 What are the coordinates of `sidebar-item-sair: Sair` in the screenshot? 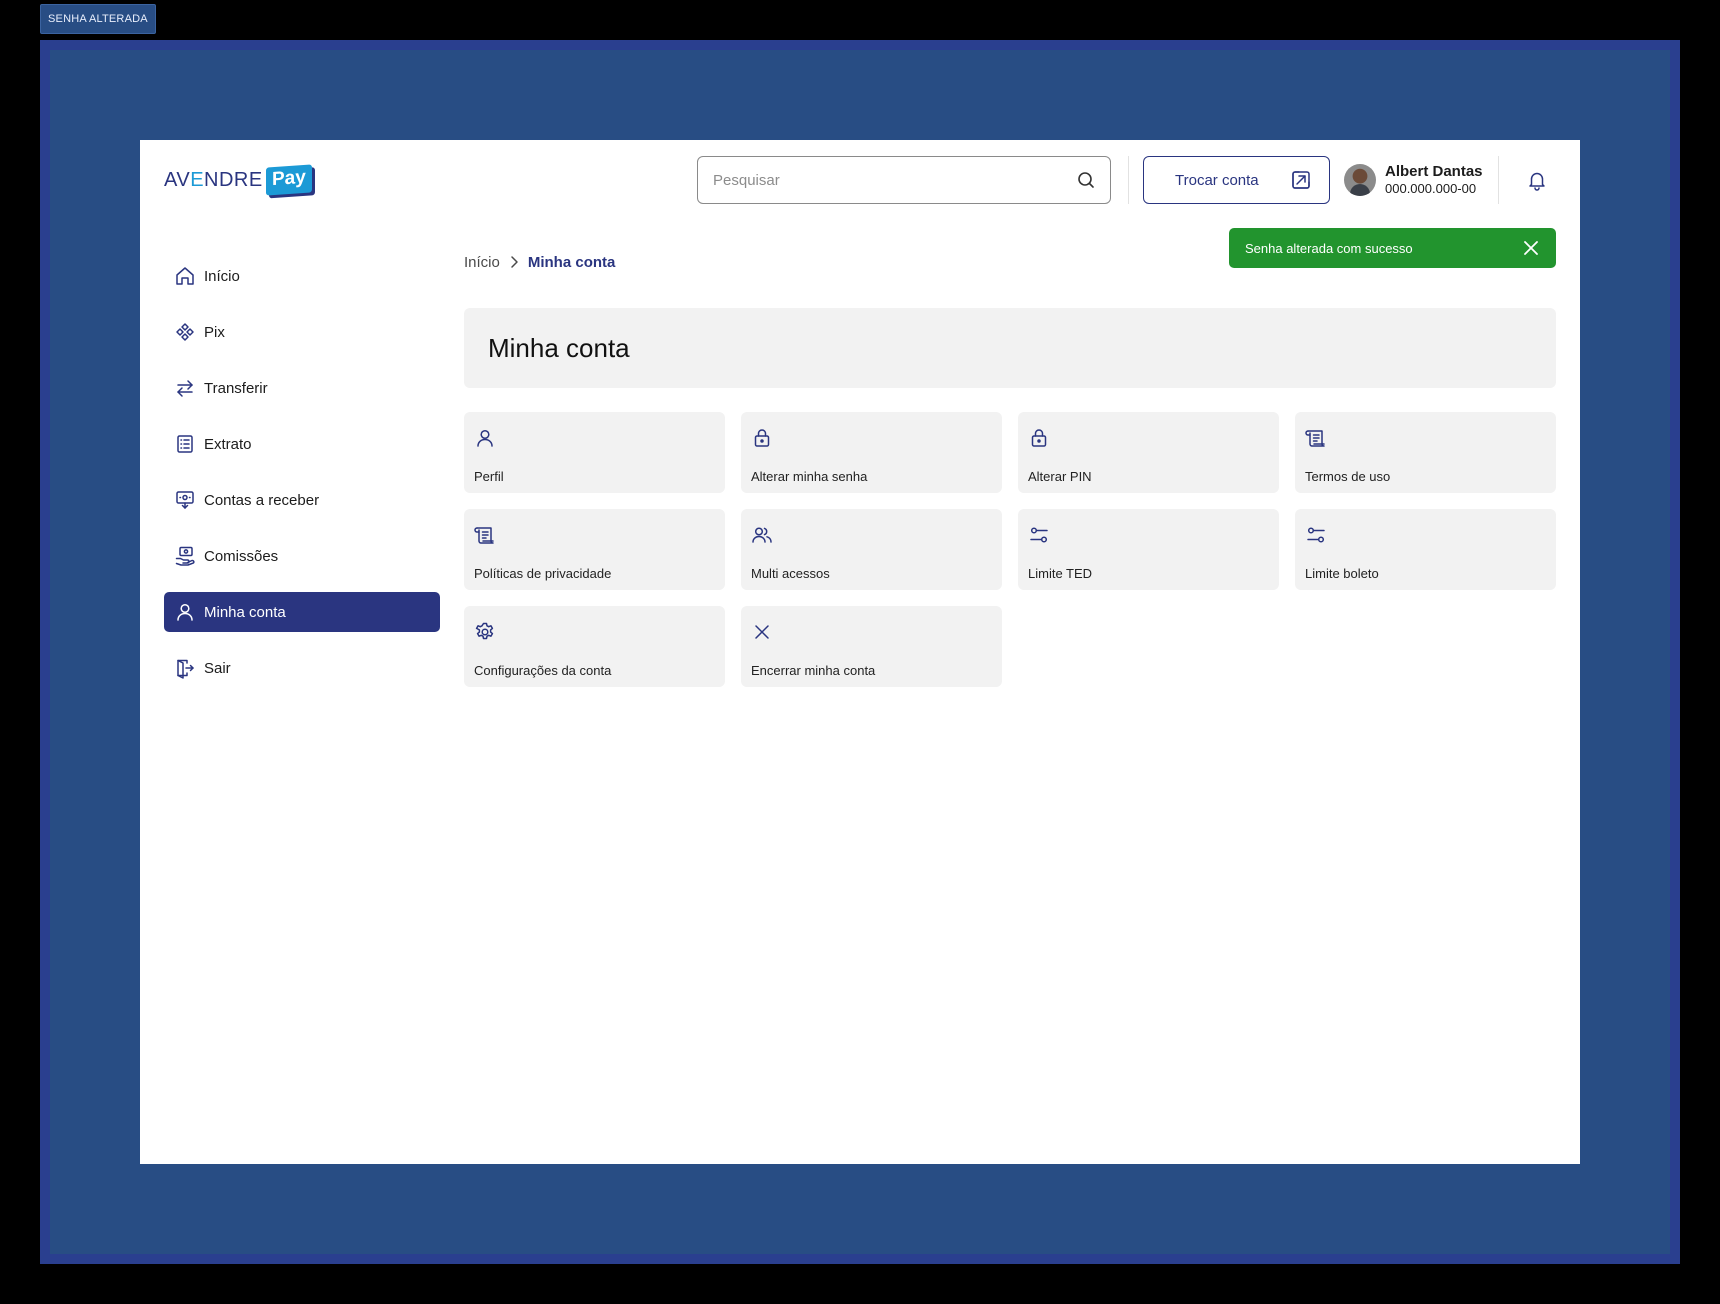 It's located at (302, 668).